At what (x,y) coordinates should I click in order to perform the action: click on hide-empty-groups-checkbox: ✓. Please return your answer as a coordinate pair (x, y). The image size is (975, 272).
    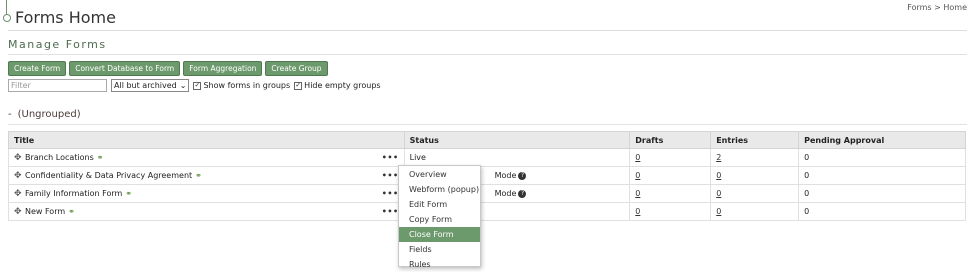
    Looking at the image, I should click on (298, 85).